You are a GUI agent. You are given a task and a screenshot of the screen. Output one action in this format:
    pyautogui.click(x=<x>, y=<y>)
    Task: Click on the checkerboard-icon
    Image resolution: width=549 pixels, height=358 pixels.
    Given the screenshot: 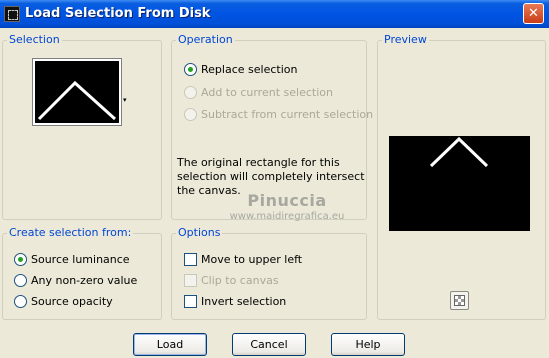 What is the action you would take?
    pyautogui.click(x=459, y=300)
    